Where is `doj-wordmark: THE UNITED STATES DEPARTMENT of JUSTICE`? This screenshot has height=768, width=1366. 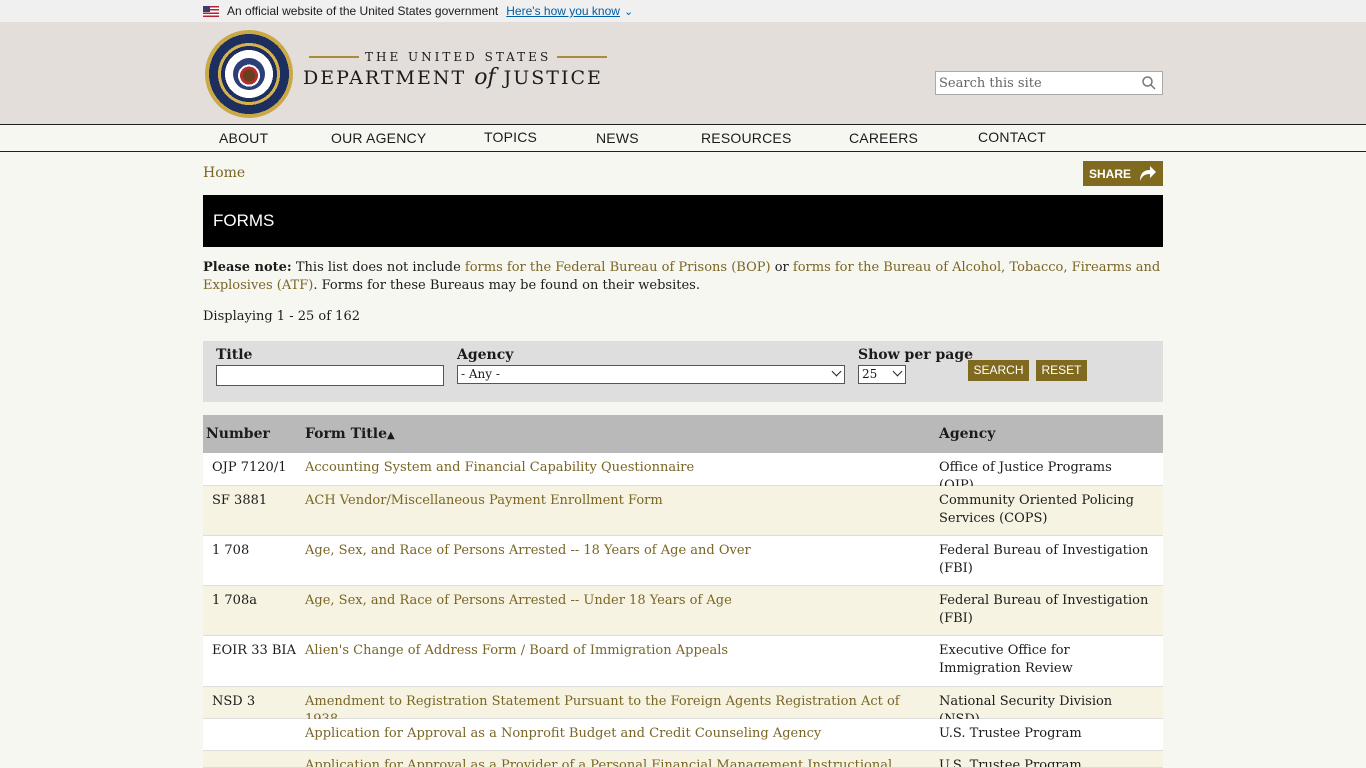
doj-wordmark: THE UNITED STATES DEPARTMENT of JUSTICE is located at coordinates (458, 70).